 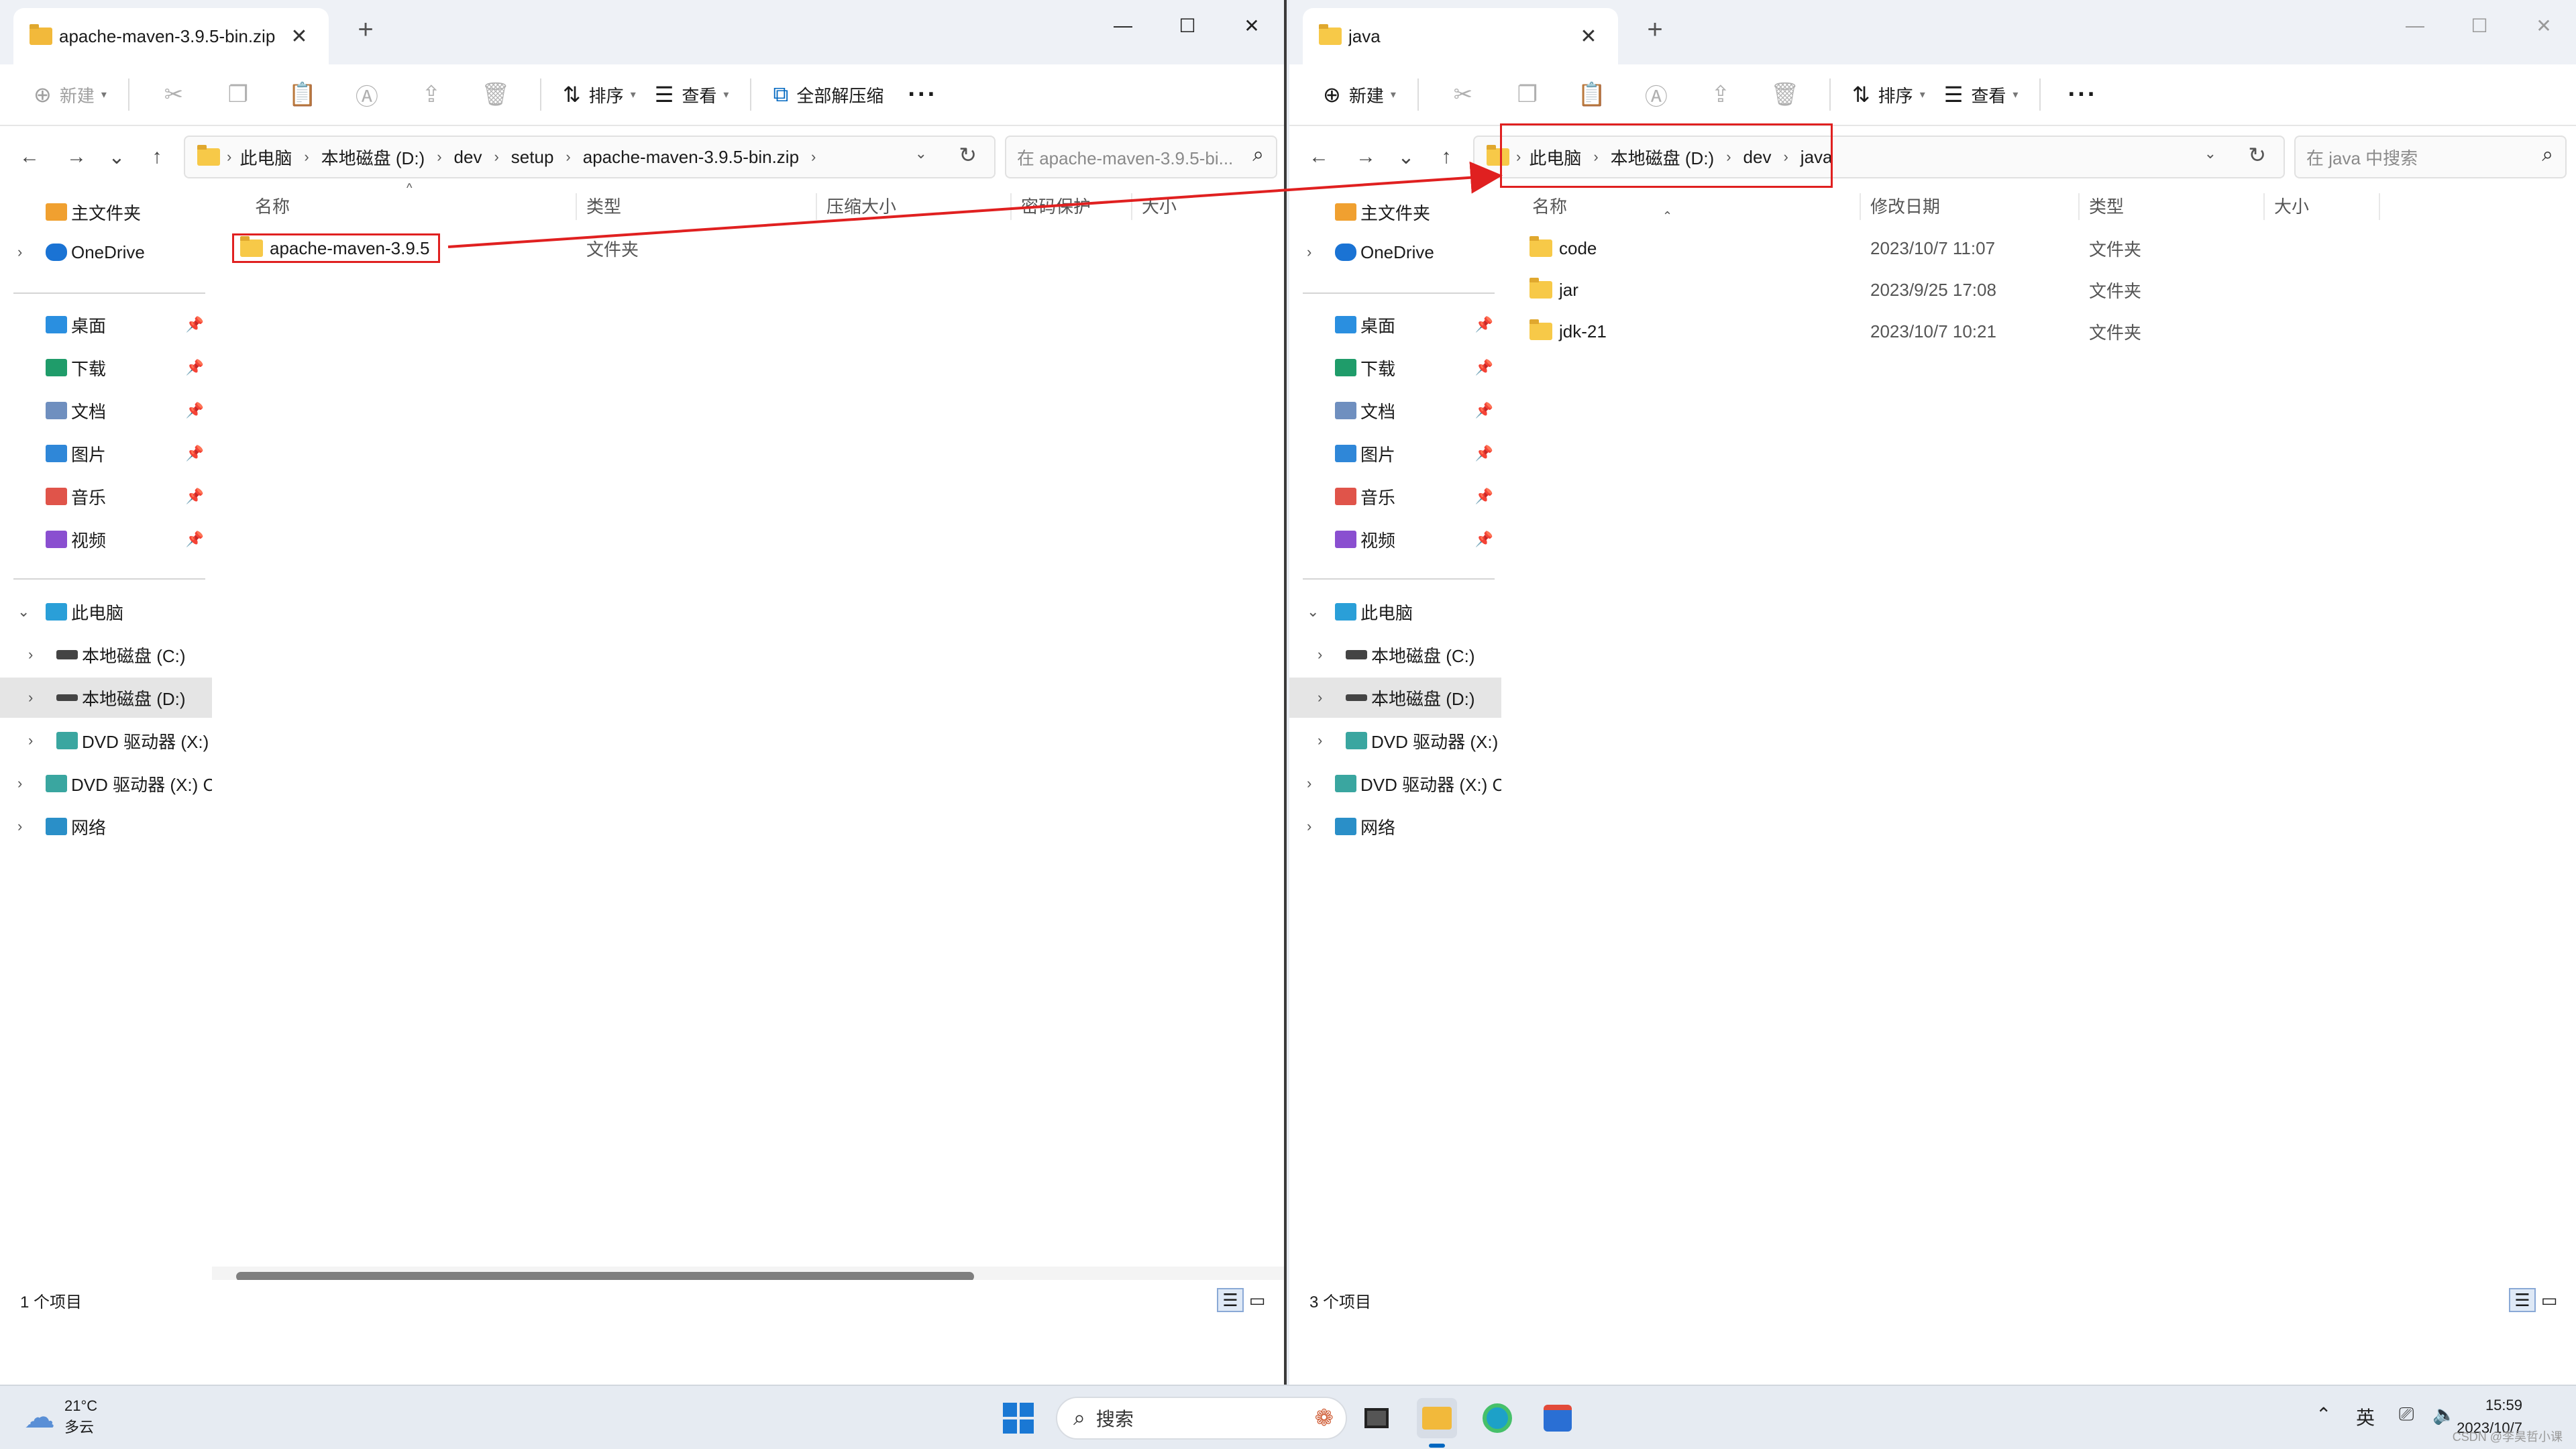 What do you see at coordinates (2444, 1414) in the screenshot?
I see `volume-icon: 🔈` at bounding box center [2444, 1414].